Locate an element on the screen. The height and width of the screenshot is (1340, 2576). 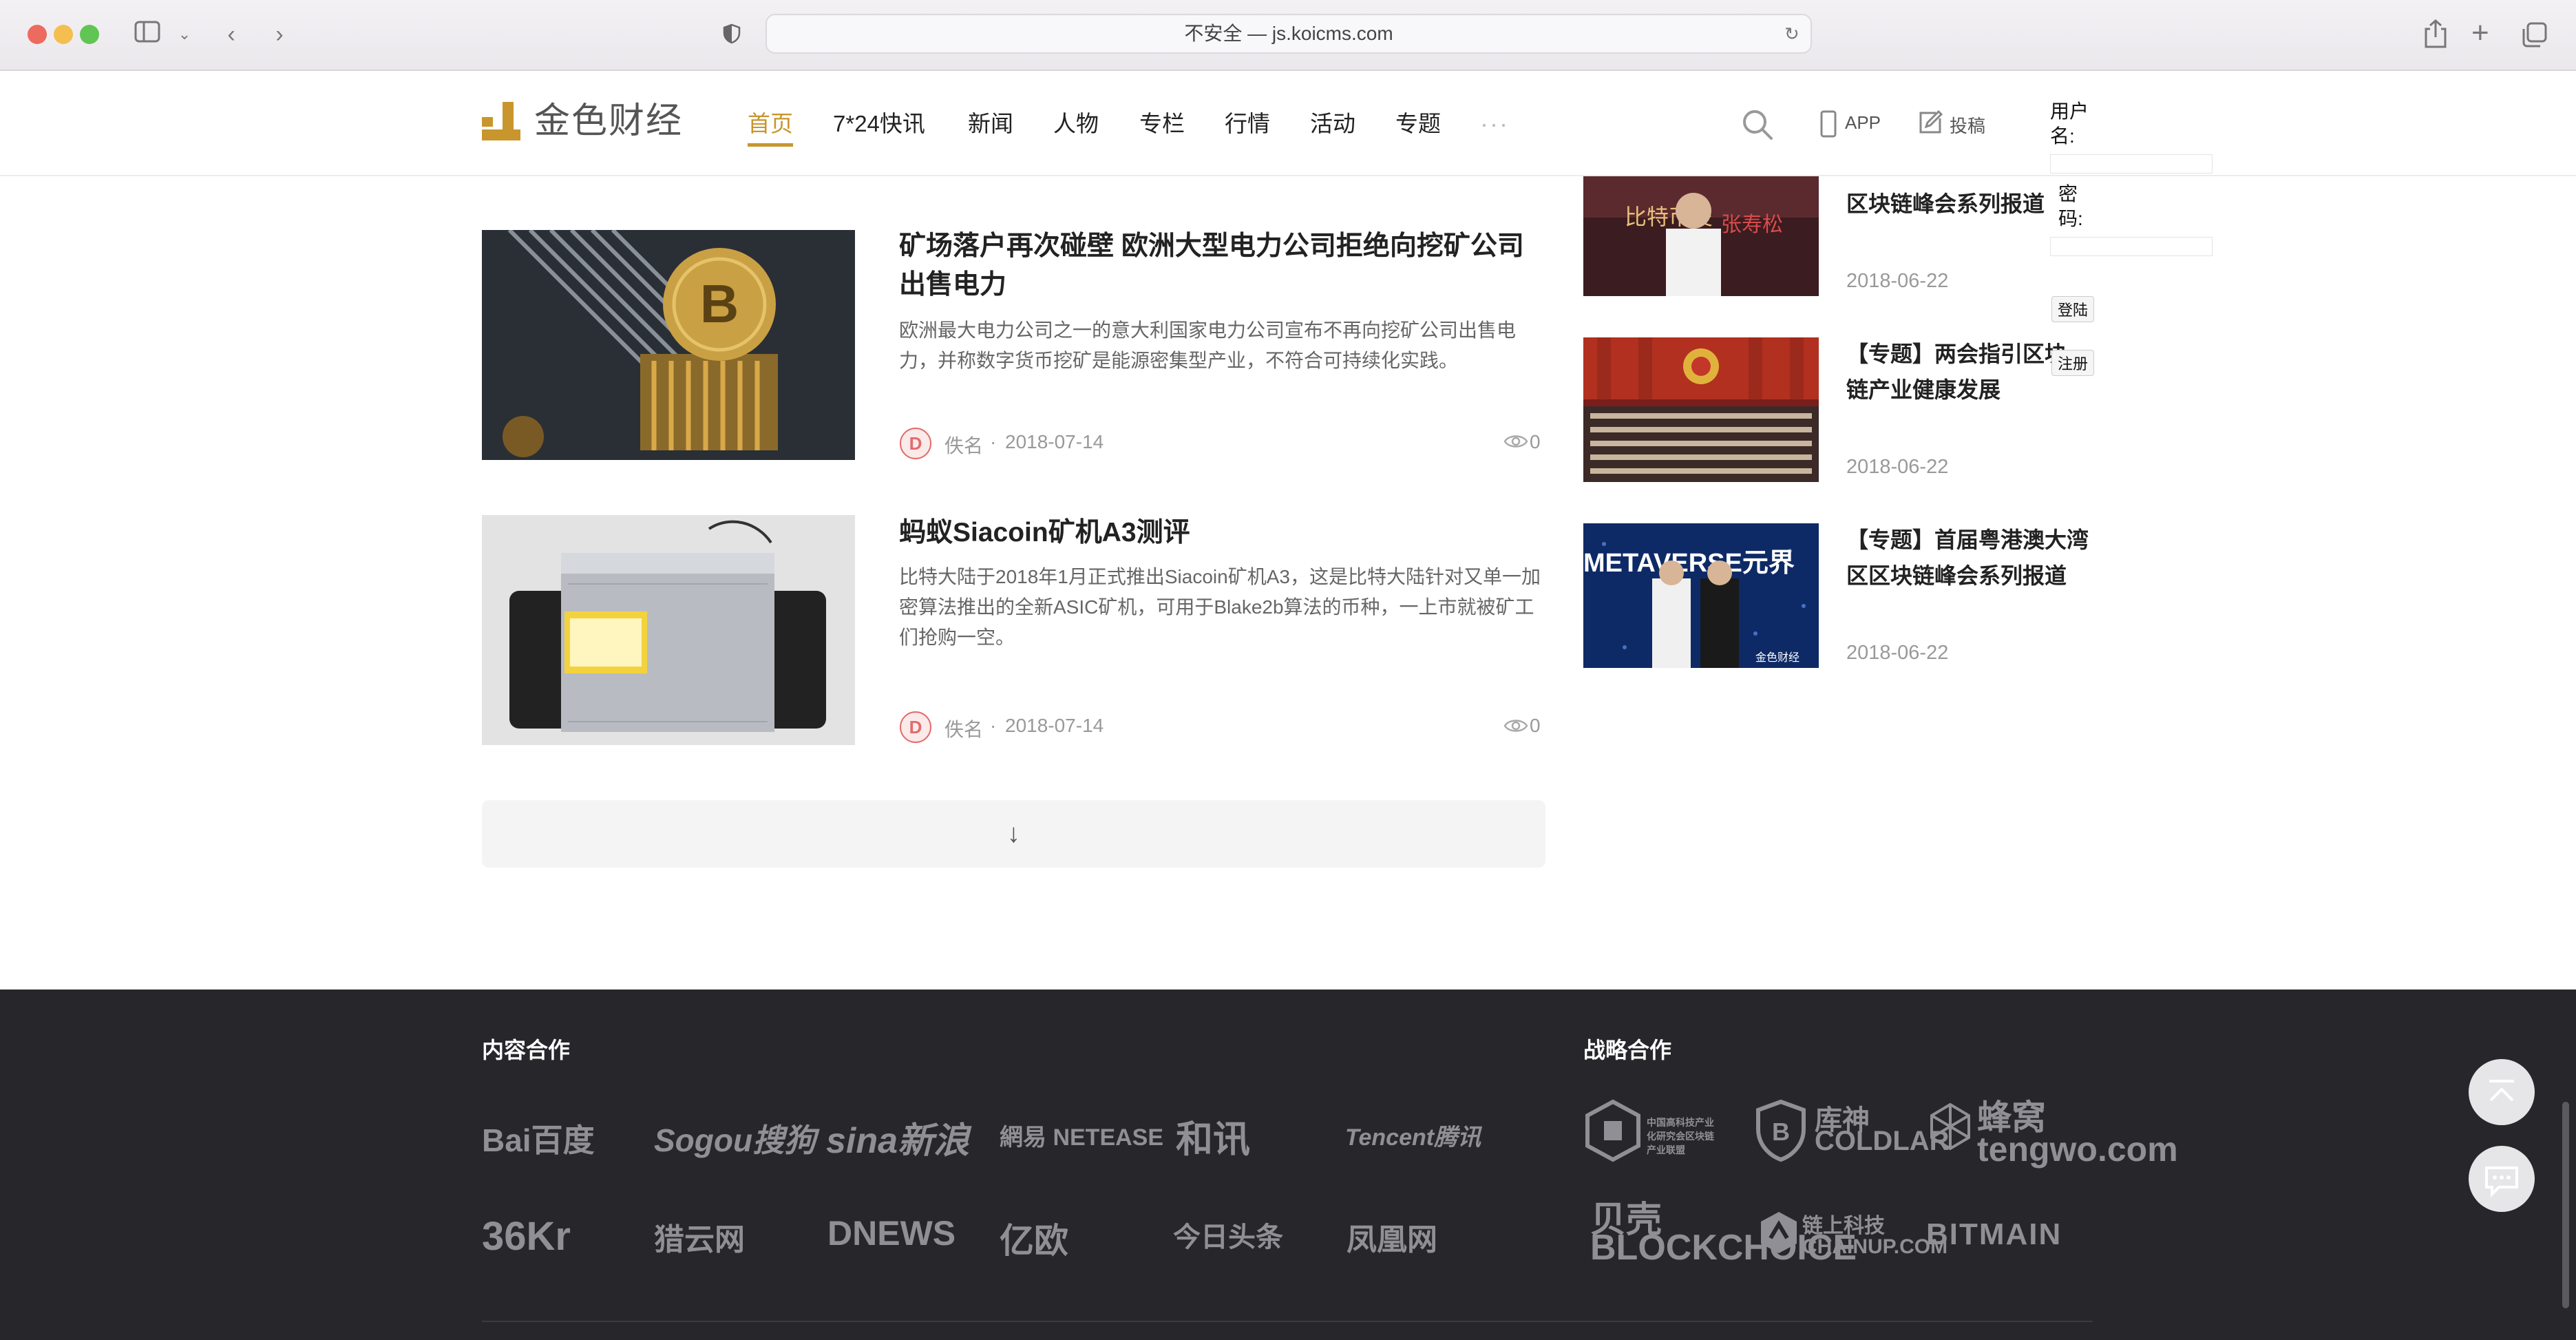
partner-logo-coldlar: 库神 COLDLAR is located at coordinates (1883, 1131).